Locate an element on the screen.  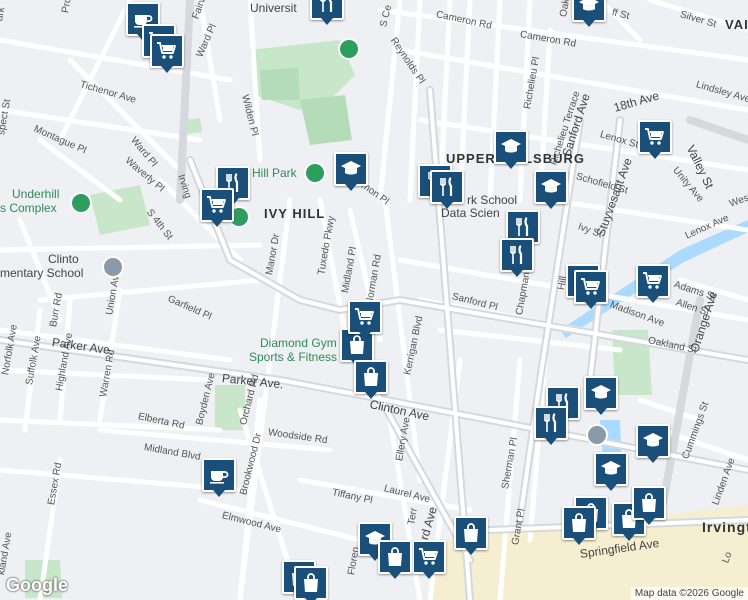
place-label-underhill-1: Underhill is located at coordinates (36, 194).